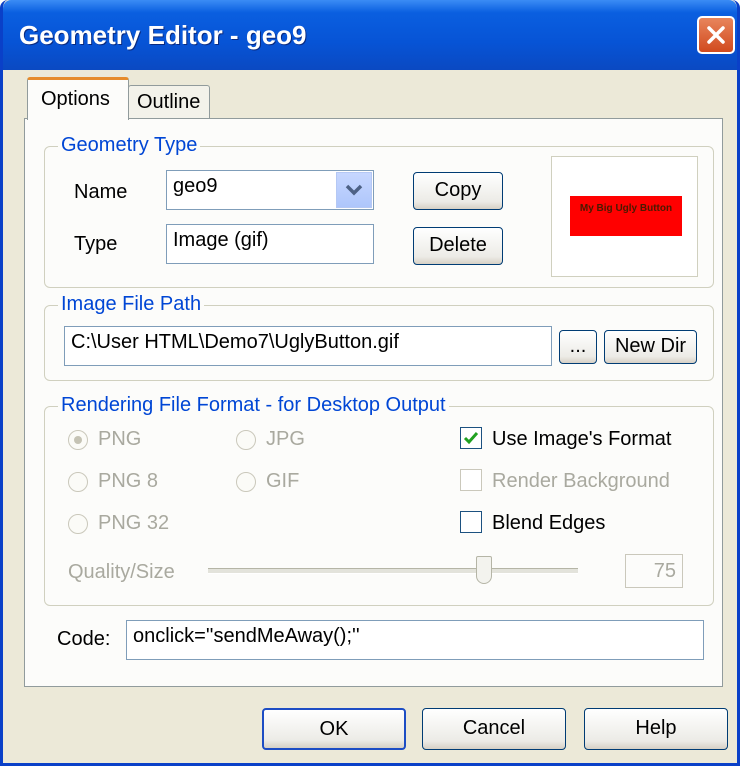  Describe the element at coordinates (283, 481) in the screenshot. I see `gif-label: GIF` at that location.